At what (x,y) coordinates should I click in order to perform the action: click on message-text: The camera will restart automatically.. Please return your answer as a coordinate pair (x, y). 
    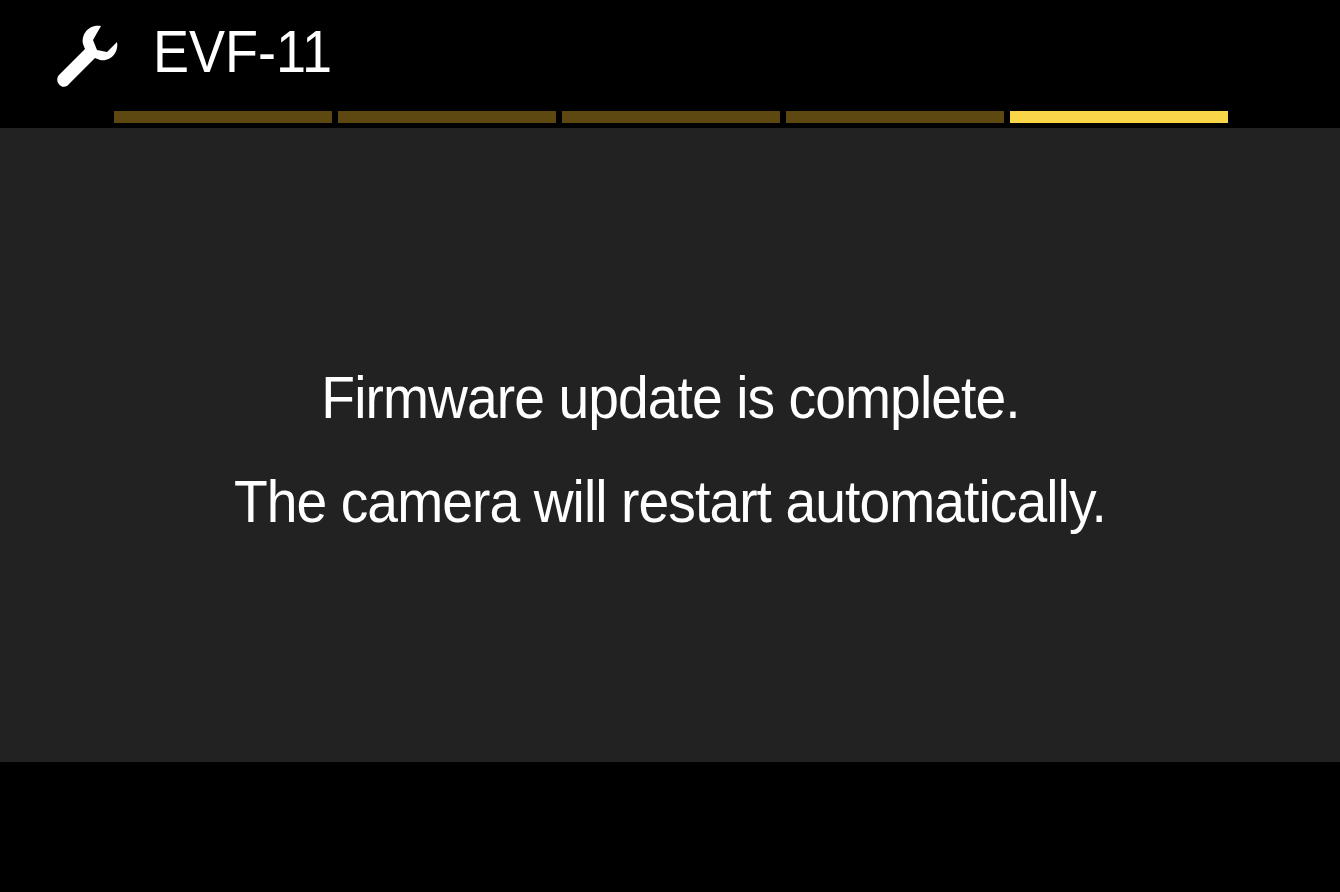
    Looking at the image, I should click on (670, 502).